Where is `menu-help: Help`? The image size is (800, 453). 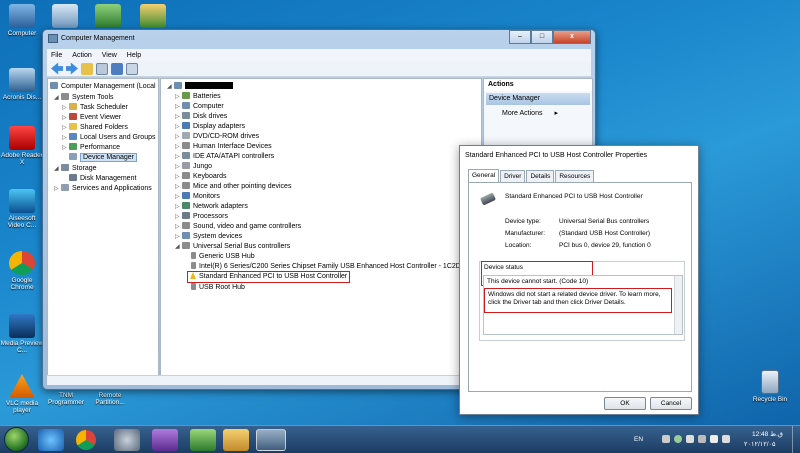 menu-help: Help is located at coordinates (134, 55).